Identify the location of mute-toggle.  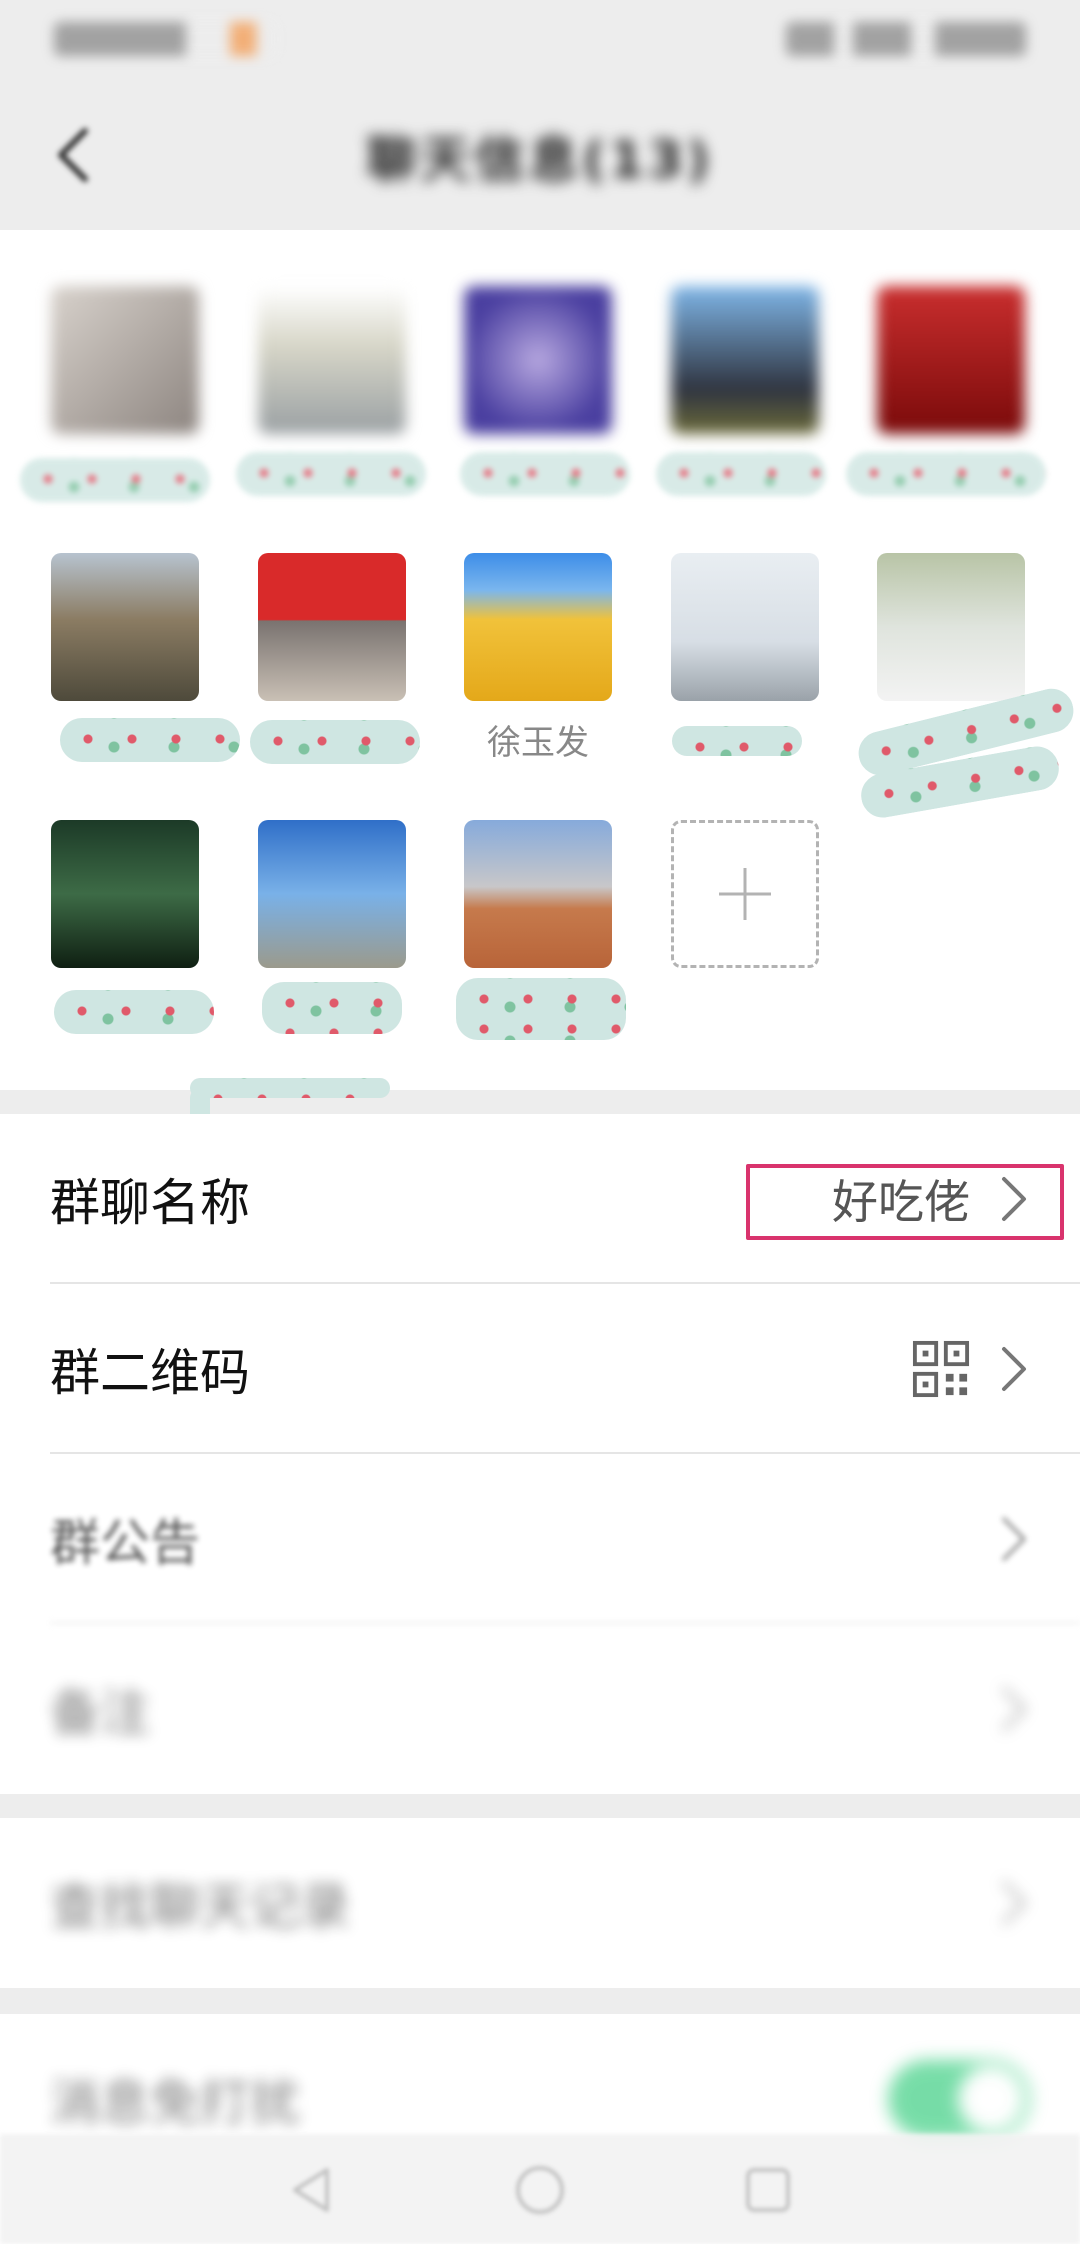
(959, 2099).